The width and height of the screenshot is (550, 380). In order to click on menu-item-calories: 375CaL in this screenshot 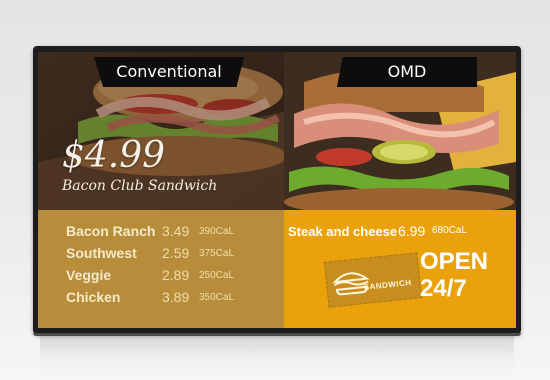, I will do `click(217, 253)`.